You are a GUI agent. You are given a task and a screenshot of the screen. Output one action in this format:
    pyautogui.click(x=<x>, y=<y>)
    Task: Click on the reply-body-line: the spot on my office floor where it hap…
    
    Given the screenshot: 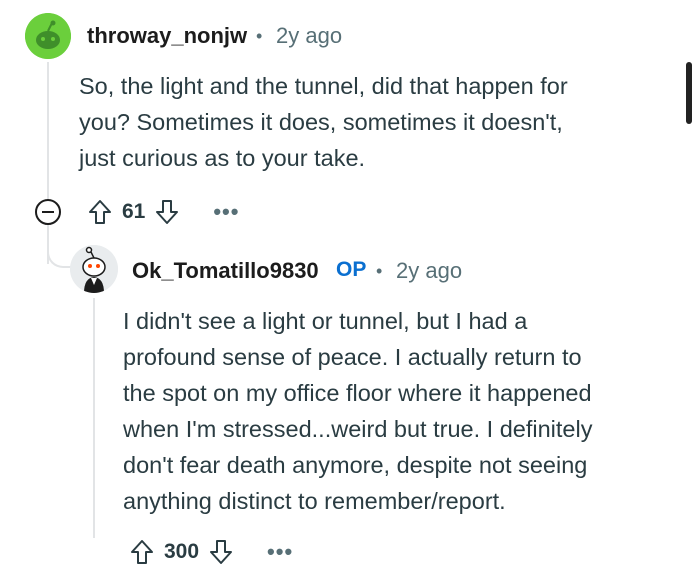 What is the action you would take?
    pyautogui.click(x=357, y=393)
    